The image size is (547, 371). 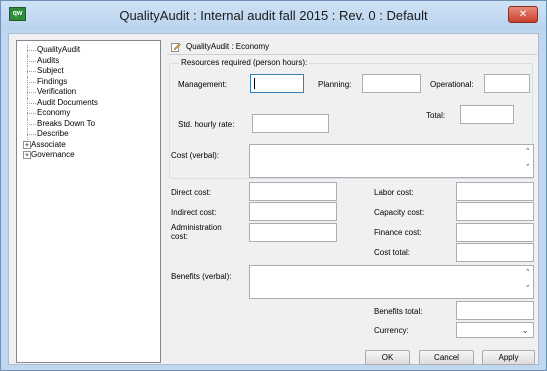 I want to click on breadcrumb-text: QualityAudit : Economy, so click(x=228, y=46).